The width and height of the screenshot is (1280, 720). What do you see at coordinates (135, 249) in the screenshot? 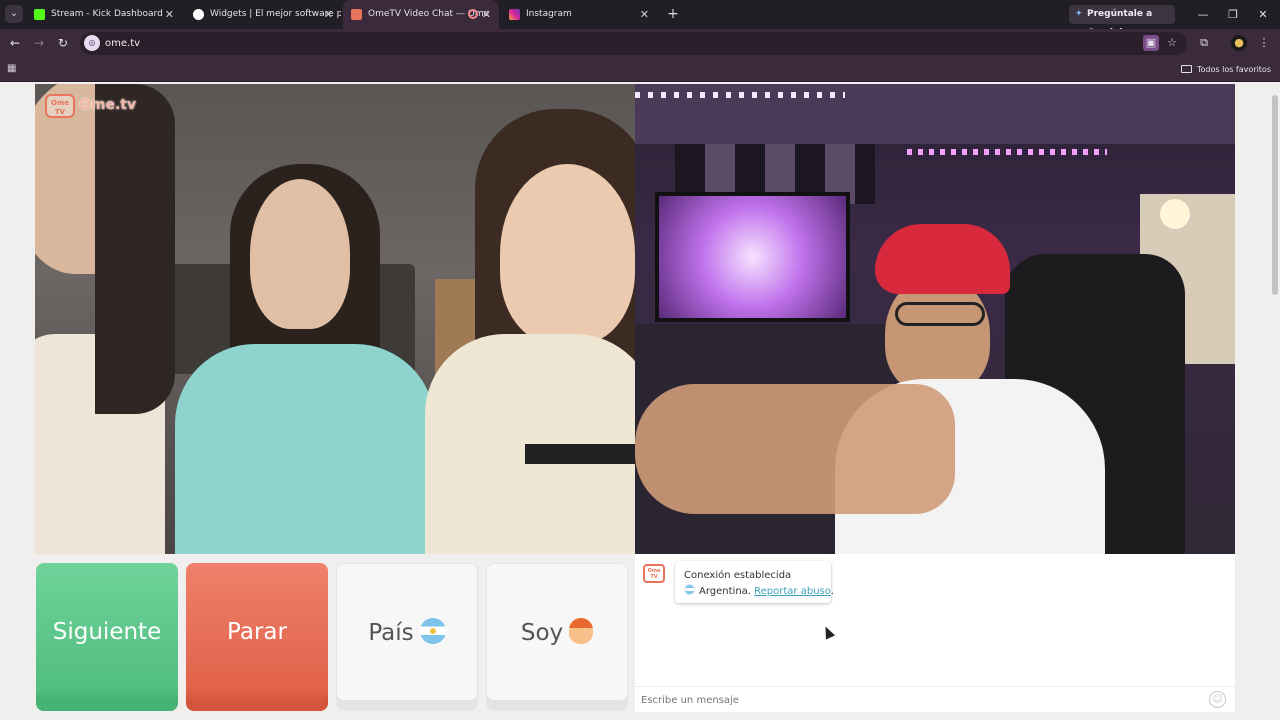
I see `person-left-hair` at bounding box center [135, 249].